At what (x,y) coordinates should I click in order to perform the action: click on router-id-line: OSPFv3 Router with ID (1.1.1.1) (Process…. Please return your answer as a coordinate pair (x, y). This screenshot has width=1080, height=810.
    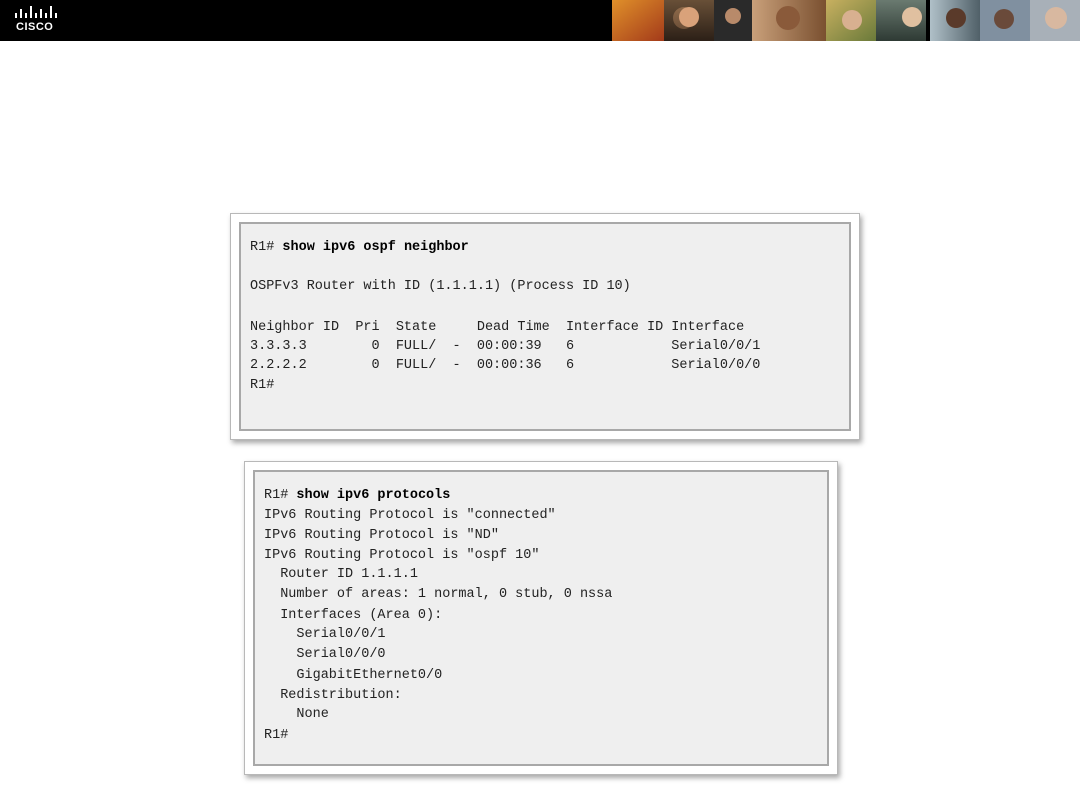
    Looking at the image, I should click on (440, 286).